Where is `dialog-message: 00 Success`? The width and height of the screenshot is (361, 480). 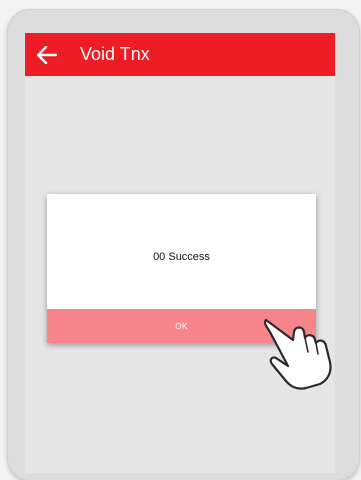 dialog-message: 00 Success is located at coordinates (181, 257).